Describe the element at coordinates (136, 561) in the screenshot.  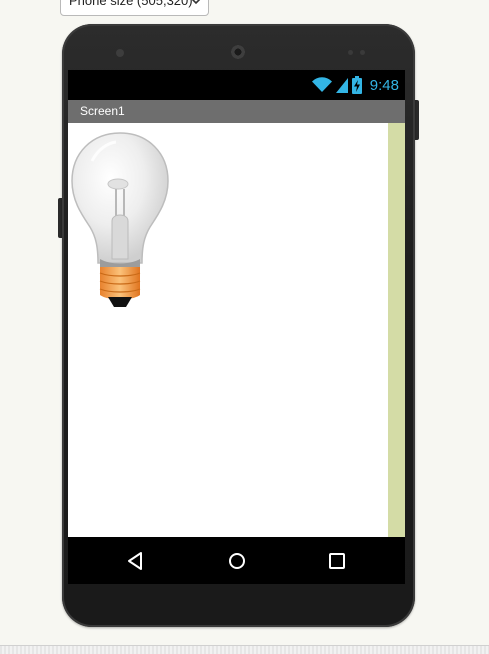
I see `back-triangle-icon` at that location.